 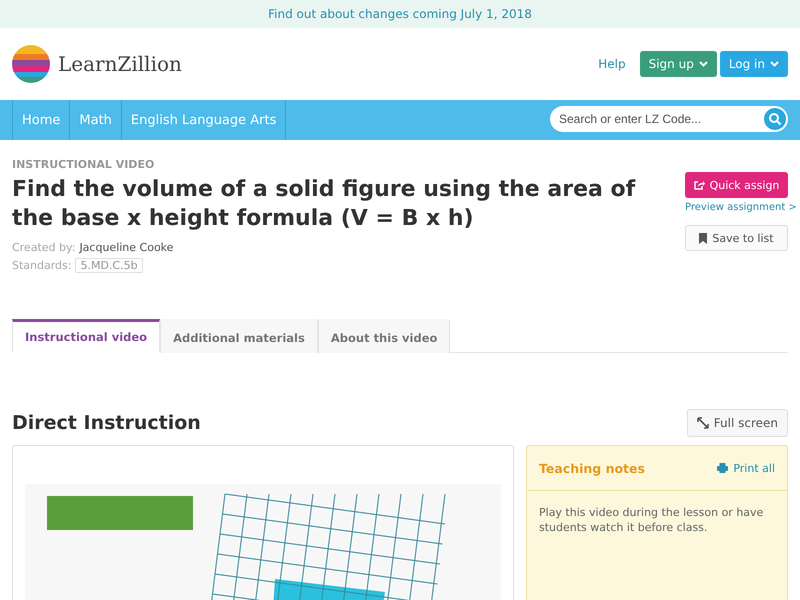 What do you see at coordinates (736, 238) in the screenshot?
I see `save-to-list-button: Save to list` at bounding box center [736, 238].